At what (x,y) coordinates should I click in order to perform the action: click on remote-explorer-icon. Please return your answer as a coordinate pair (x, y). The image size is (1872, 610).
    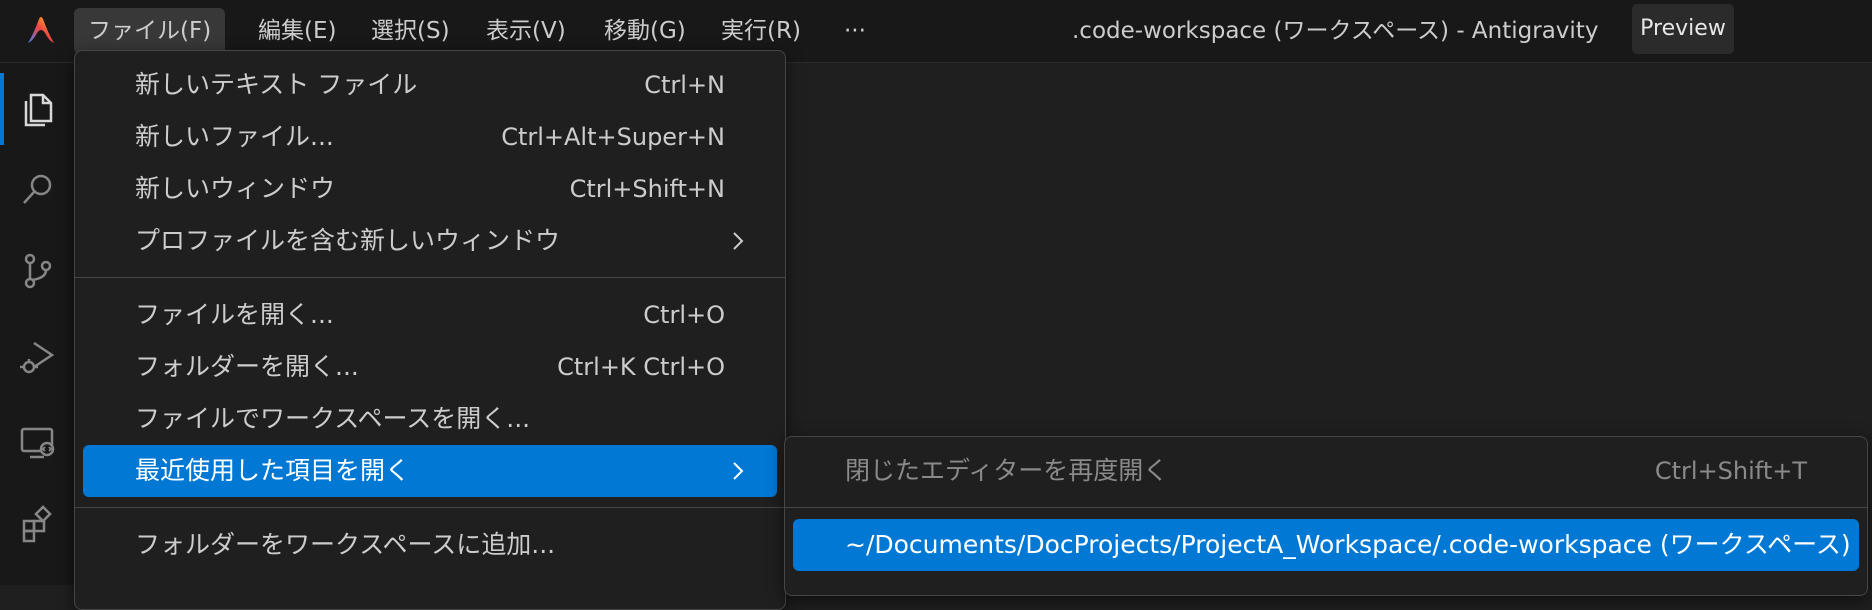
    Looking at the image, I should click on (38, 443).